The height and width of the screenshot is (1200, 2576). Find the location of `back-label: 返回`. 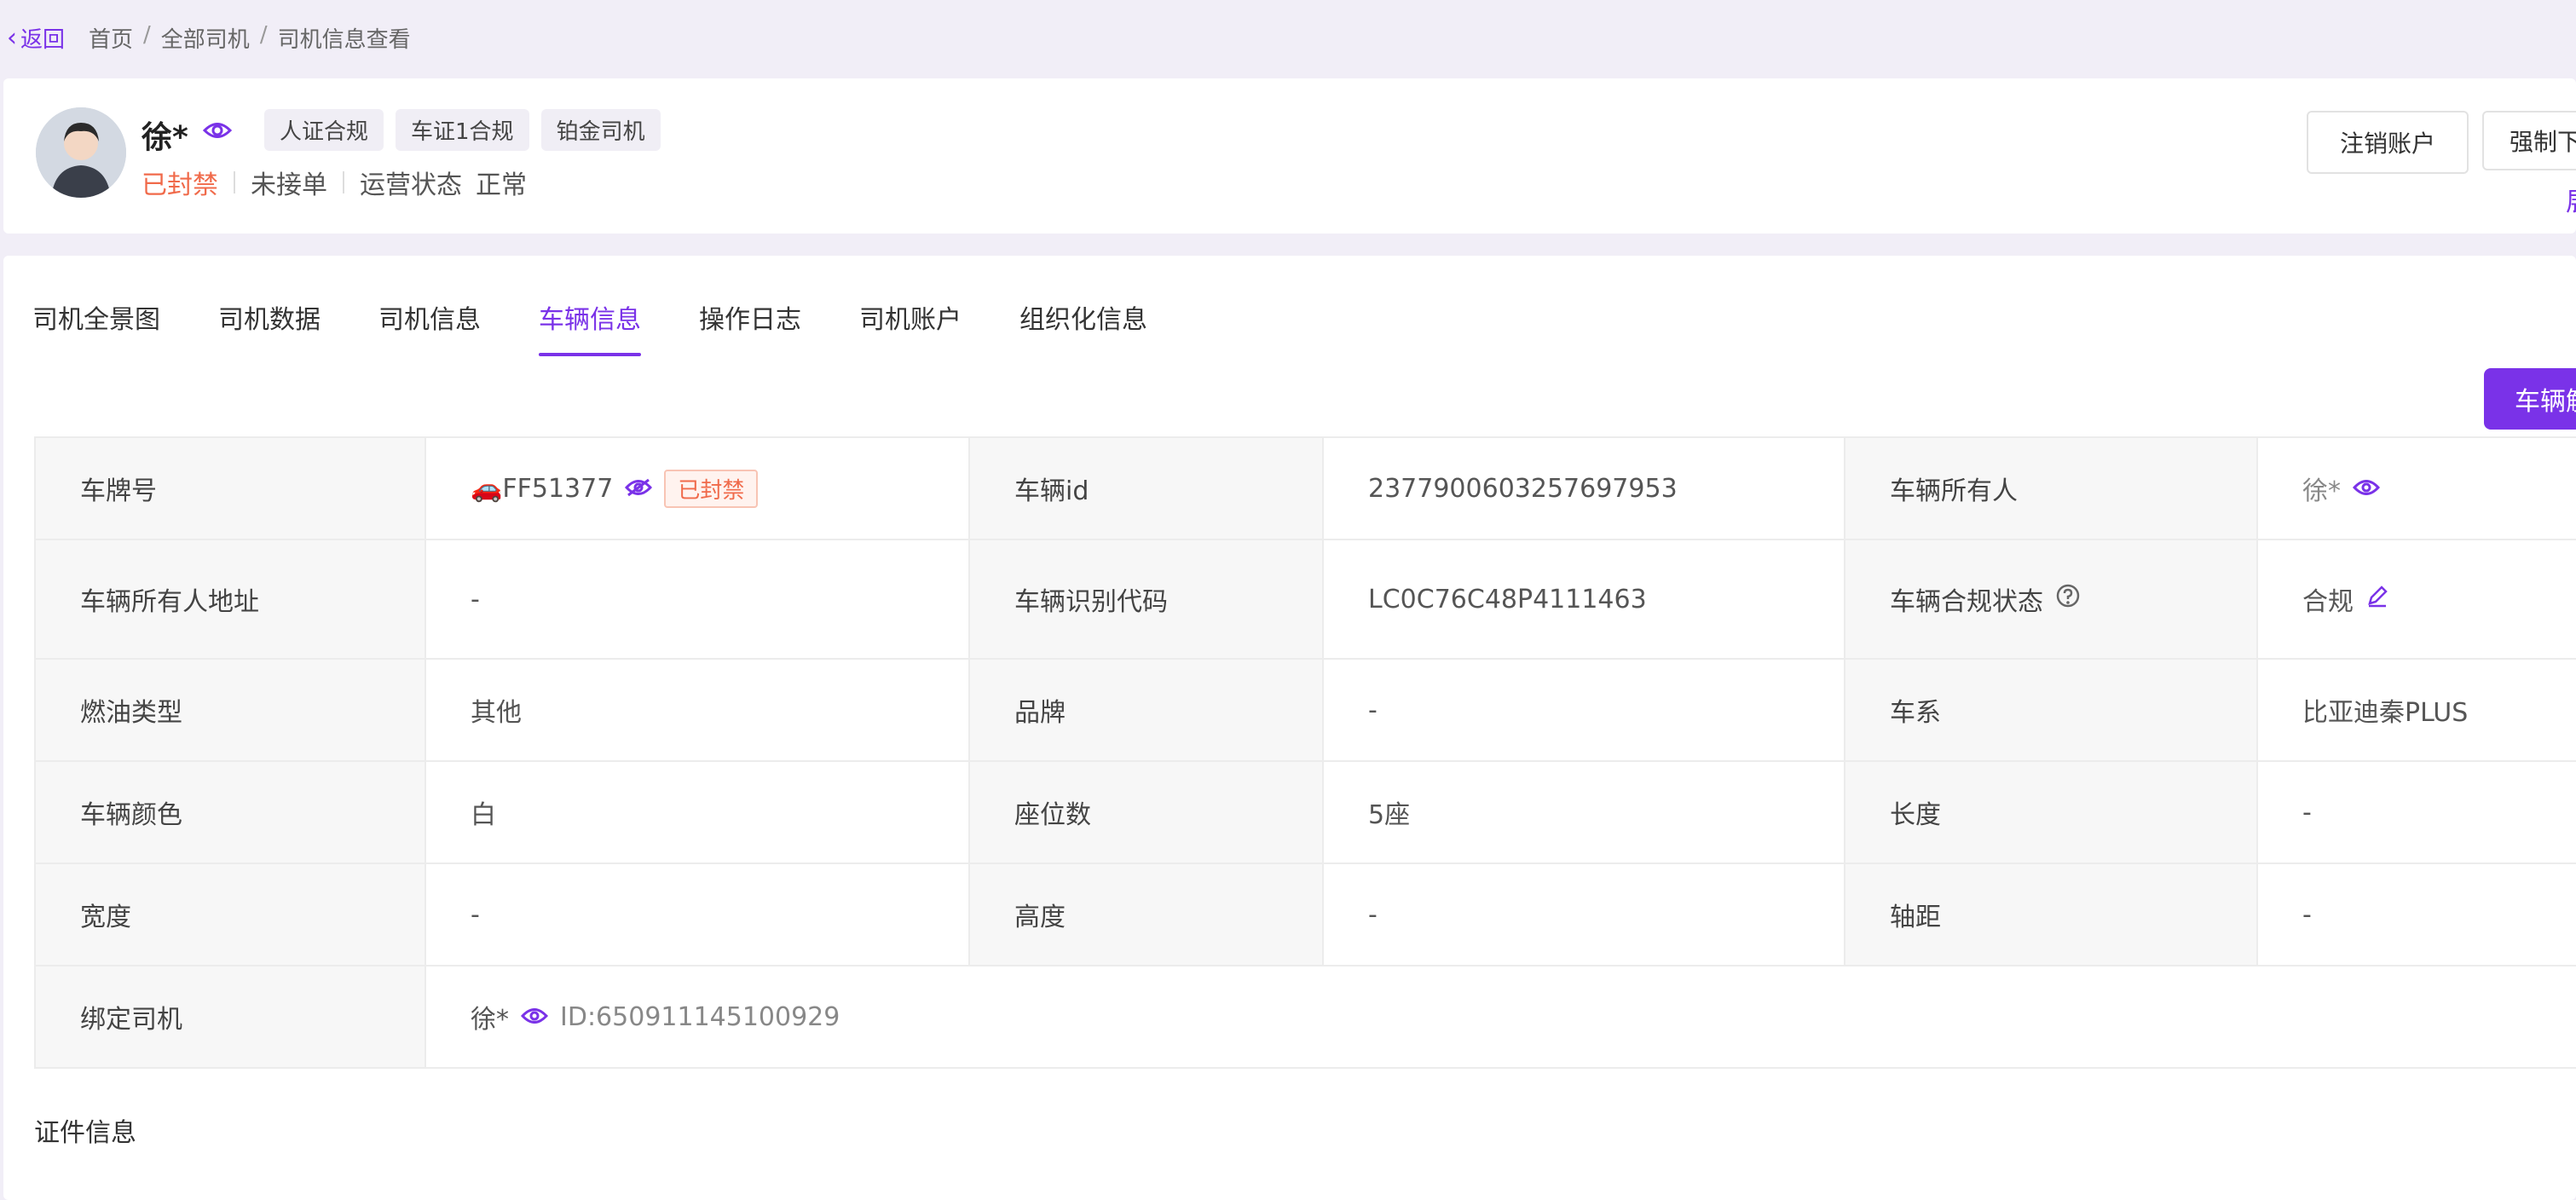

back-label: 返回 is located at coordinates (43, 39).